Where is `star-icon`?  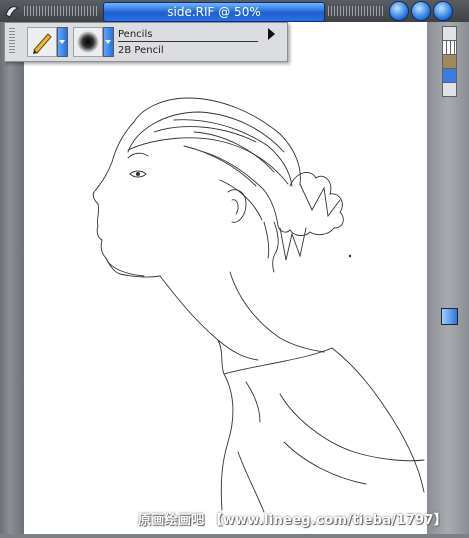 star-icon is located at coordinates (449, 75).